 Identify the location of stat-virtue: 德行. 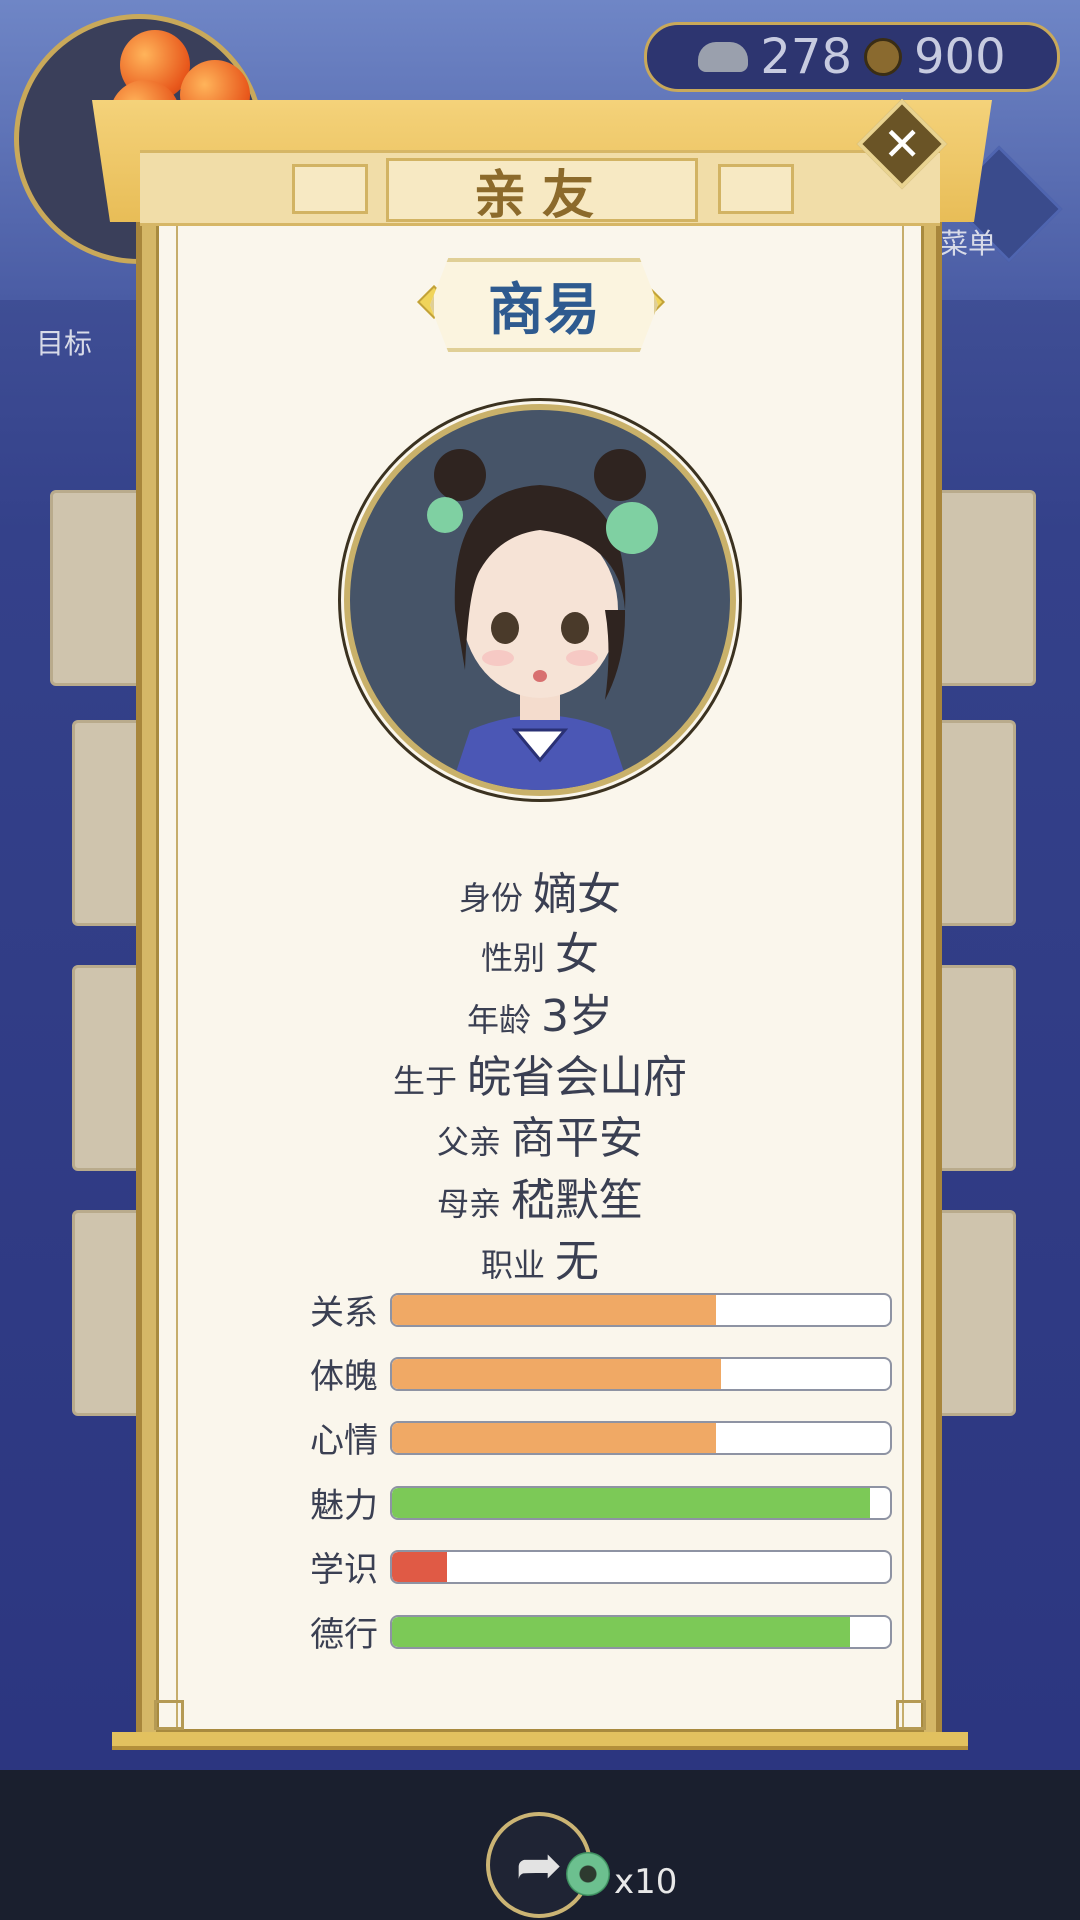
(600, 1635).